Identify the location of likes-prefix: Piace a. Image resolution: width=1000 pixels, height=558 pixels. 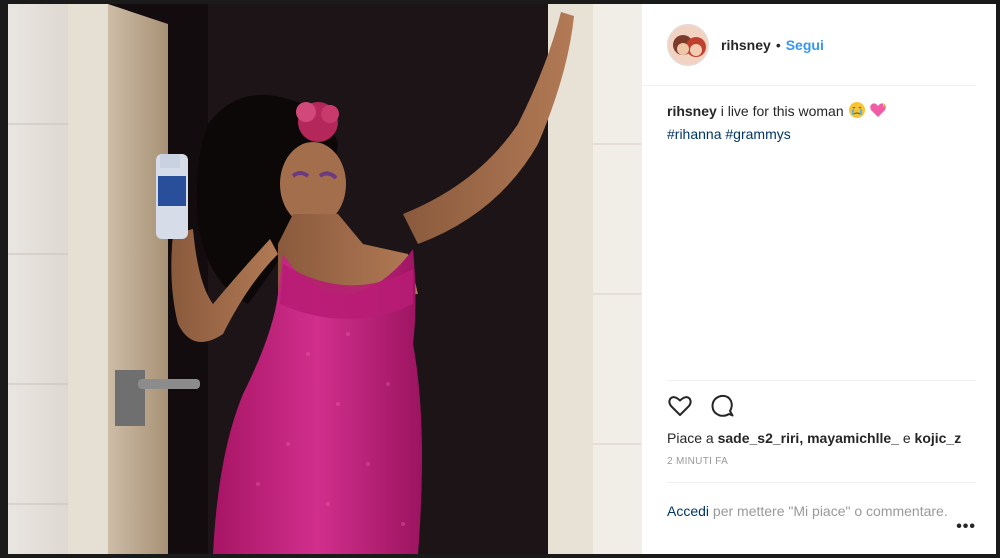
(690, 438).